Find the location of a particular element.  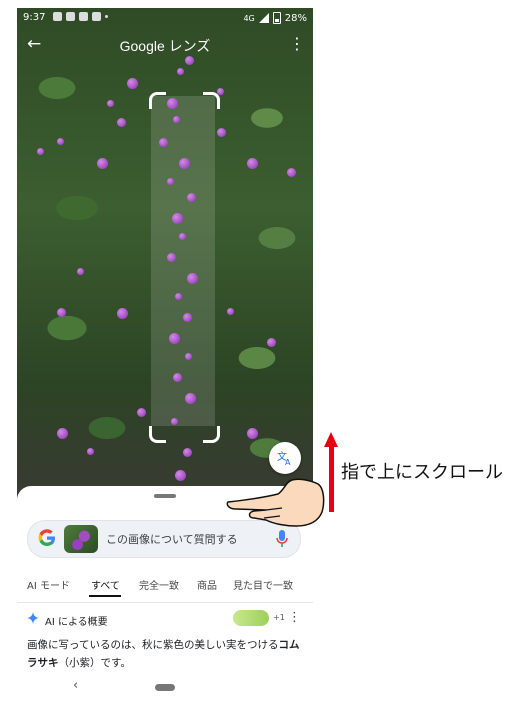

signal-icon is located at coordinates (263, 18).